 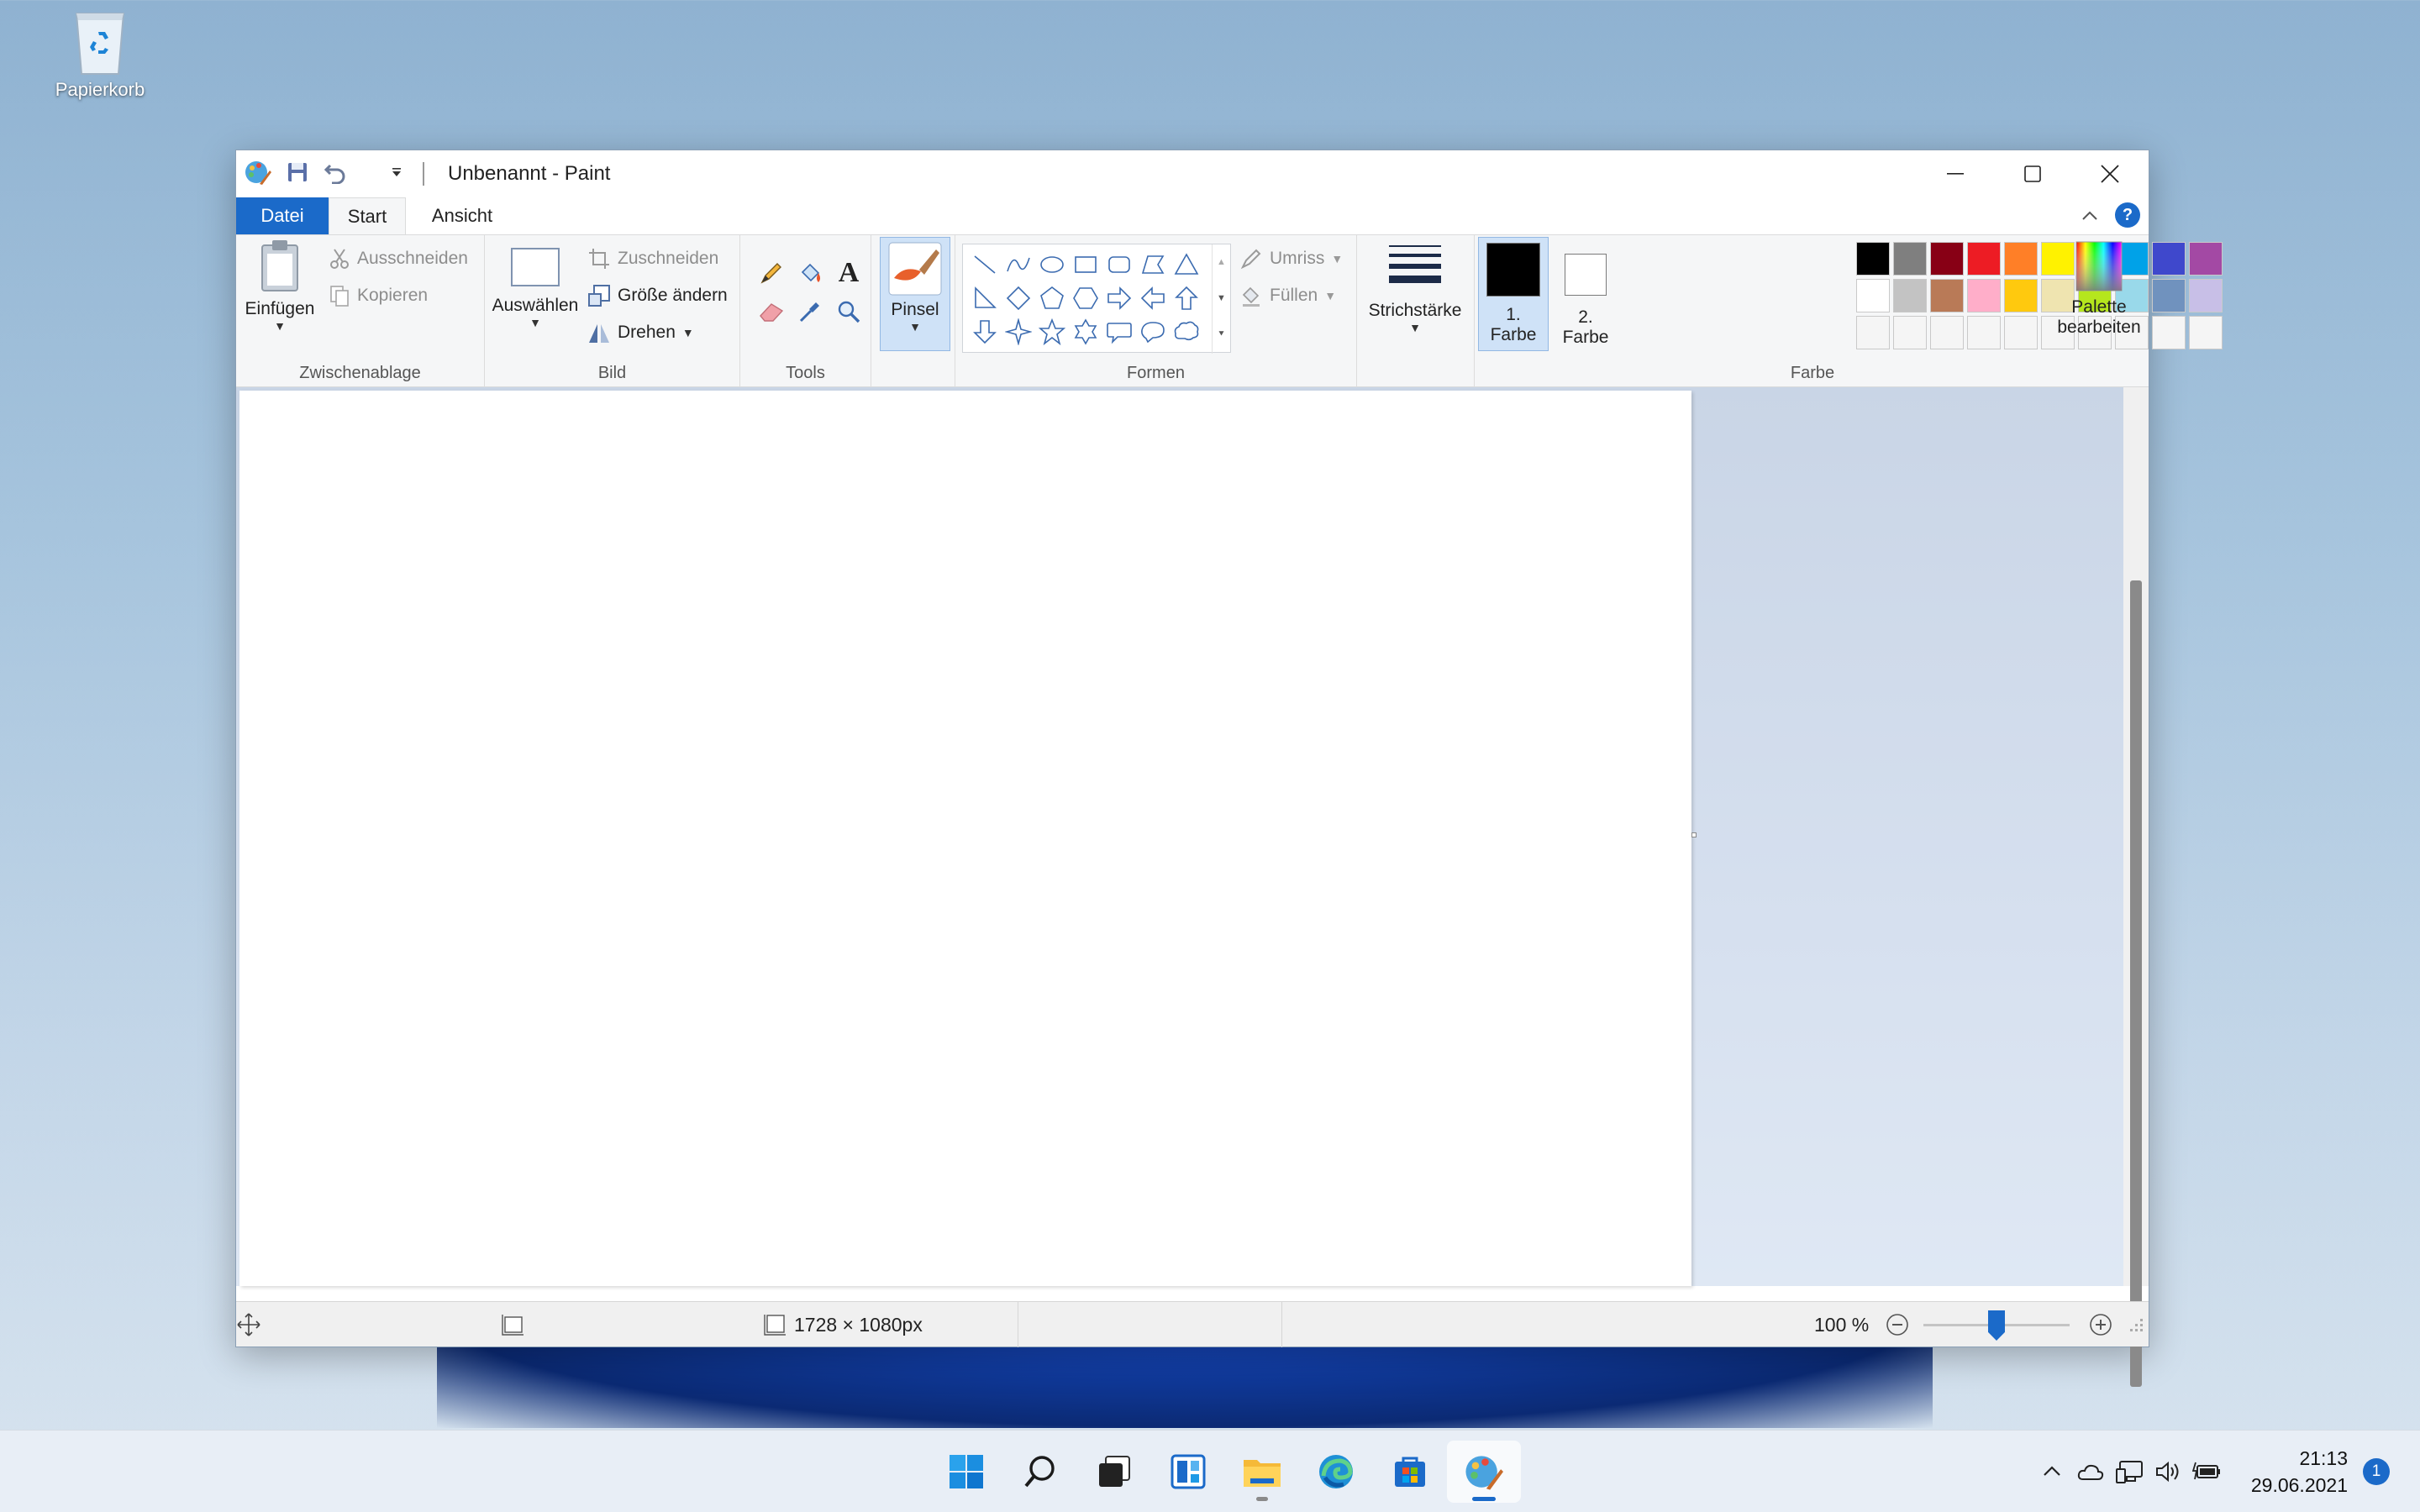 I want to click on magnifier-icon, so click(x=848, y=311).